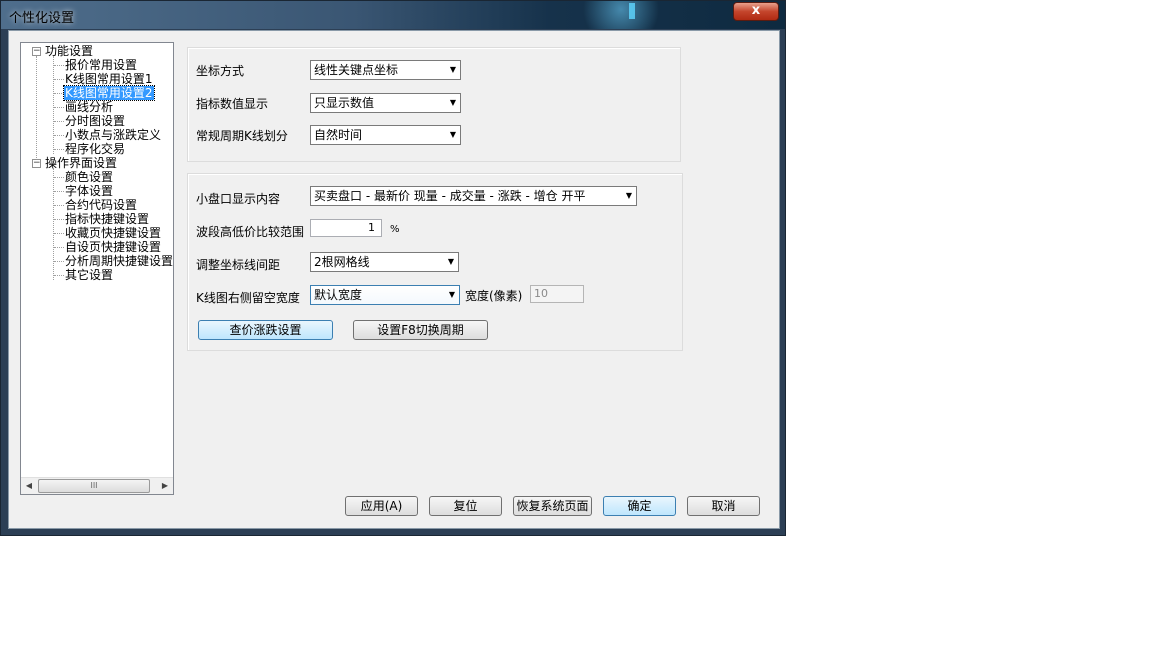 The image size is (1152, 648). What do you see at coordinates (238, 199) in the screenshot?
I see `mini-panel-label: 小盘口显示内容` at bounding box center [238, 199].